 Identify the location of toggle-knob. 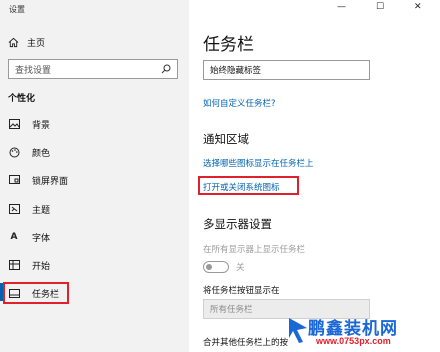
(209, 266).